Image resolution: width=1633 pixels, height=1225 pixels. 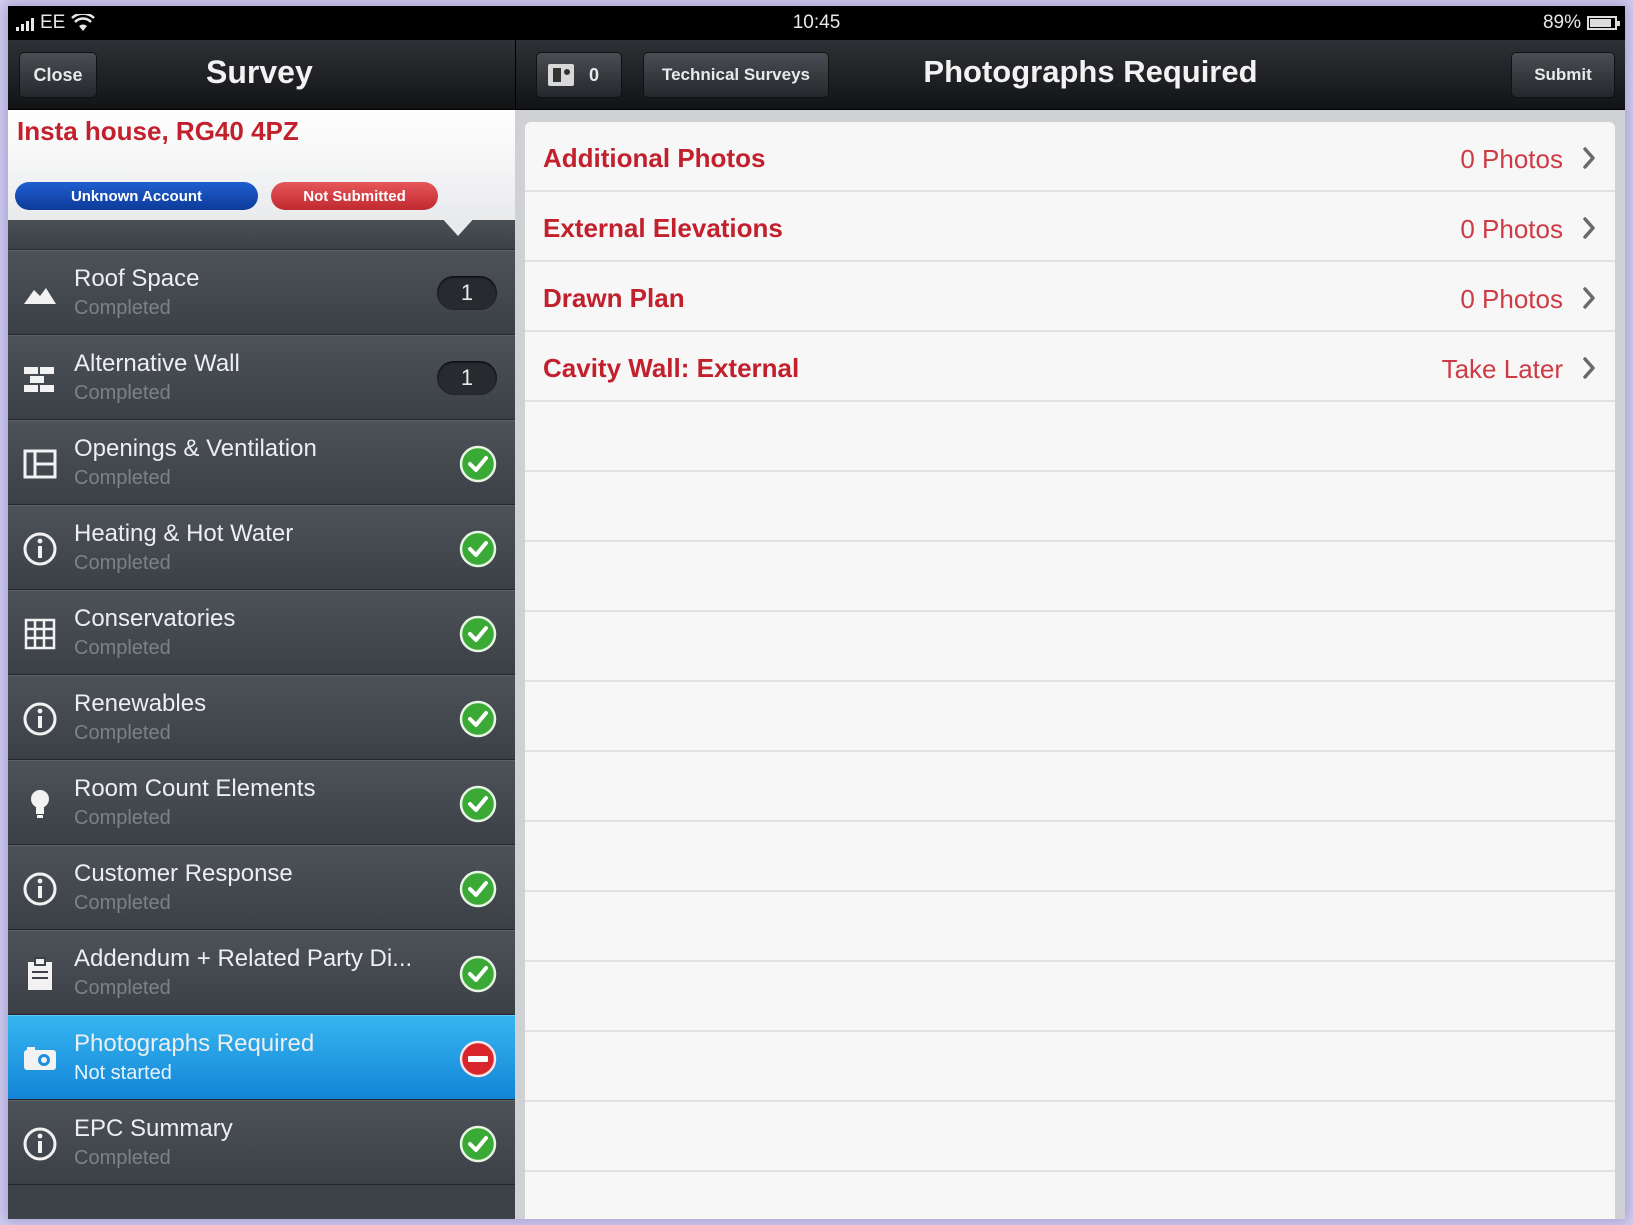 I want to click on sidebar-item-title: Heating & Hot Water, so click(x=184, y=533).